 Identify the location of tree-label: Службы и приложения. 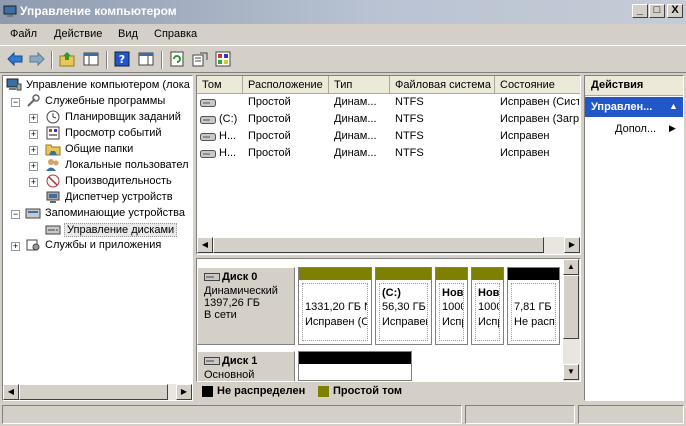
(103, 245).